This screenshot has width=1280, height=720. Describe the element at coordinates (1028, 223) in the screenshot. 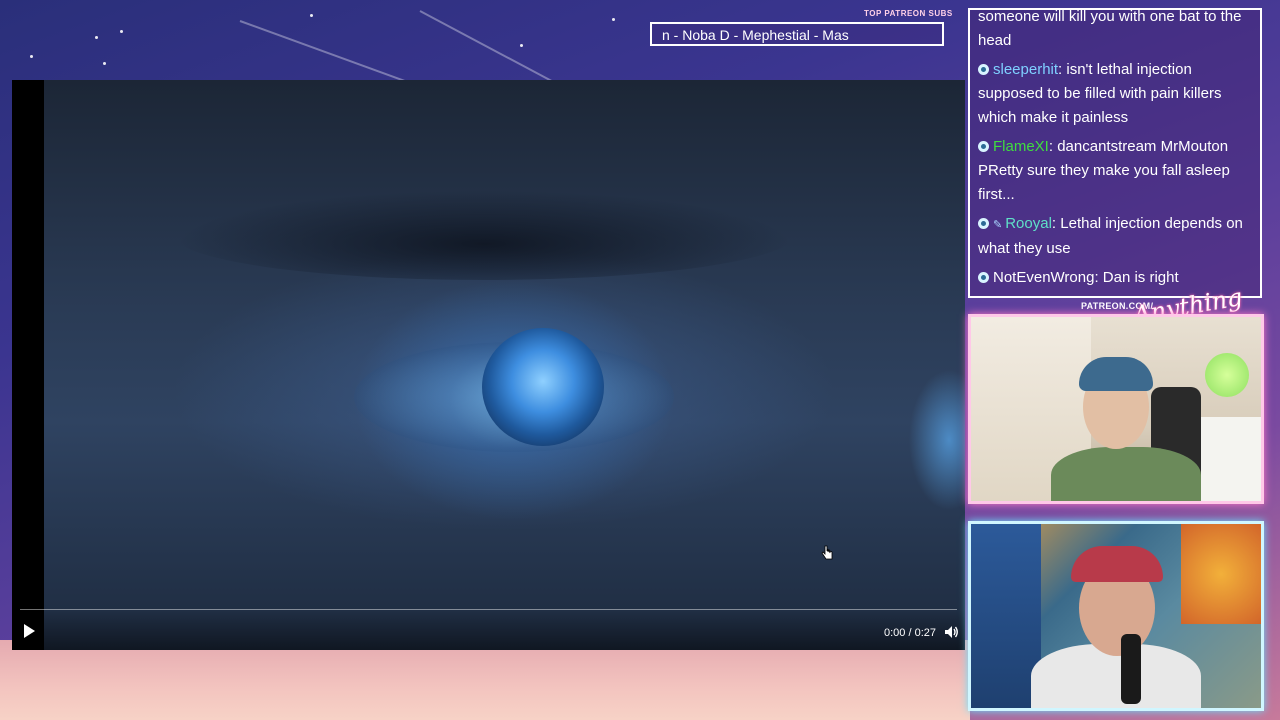

I see `chat-username: Rooyal` at that location.